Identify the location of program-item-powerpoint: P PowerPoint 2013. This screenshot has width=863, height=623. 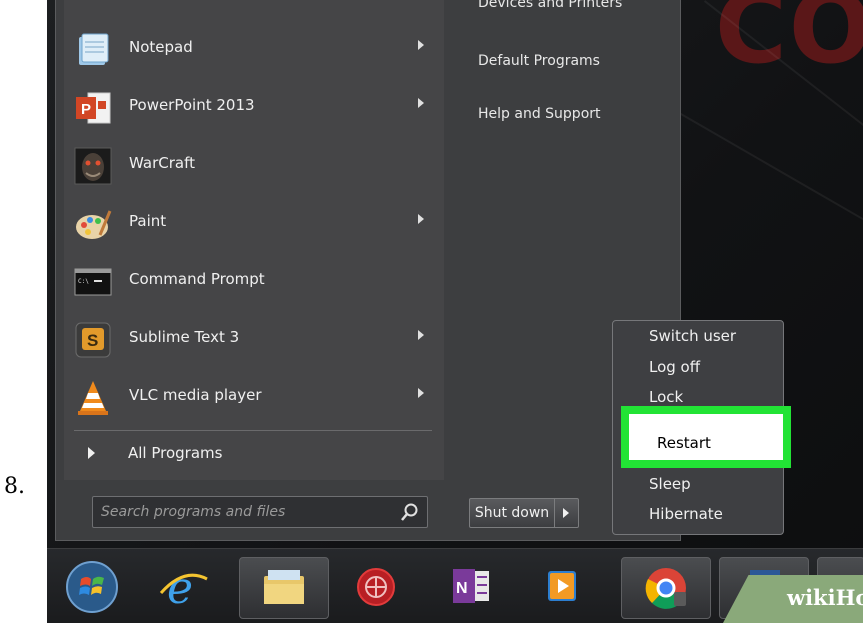
(254, 105).